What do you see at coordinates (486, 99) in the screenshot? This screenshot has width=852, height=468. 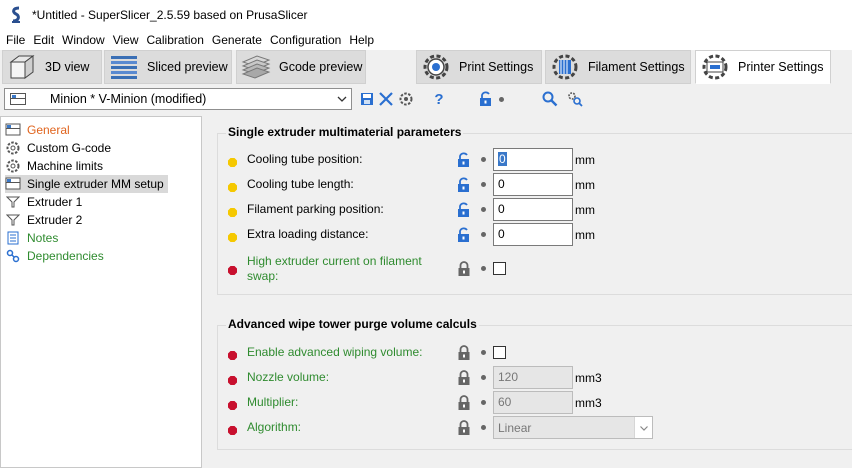 I see `lock-legend-button` at bounding box center [486, 99].